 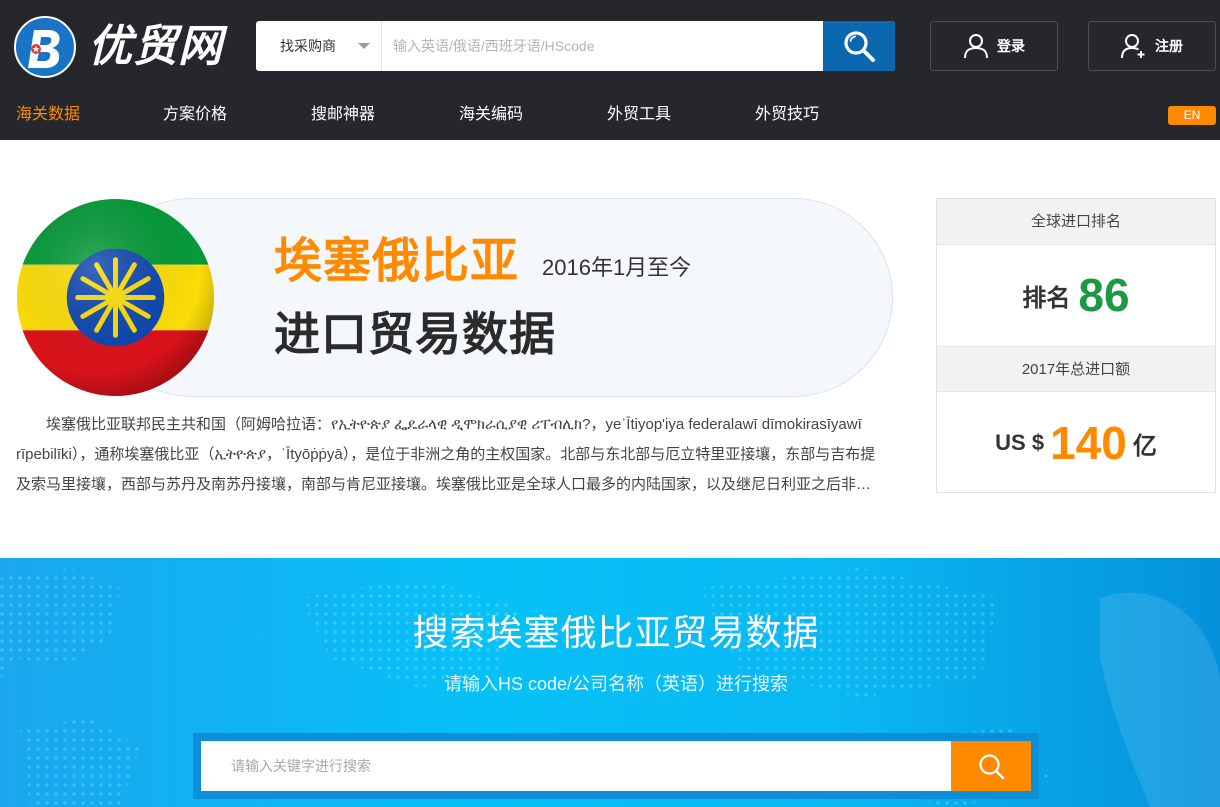 I want to click on rank-heading: 全球进口排名, so click(x=1076, y=222).